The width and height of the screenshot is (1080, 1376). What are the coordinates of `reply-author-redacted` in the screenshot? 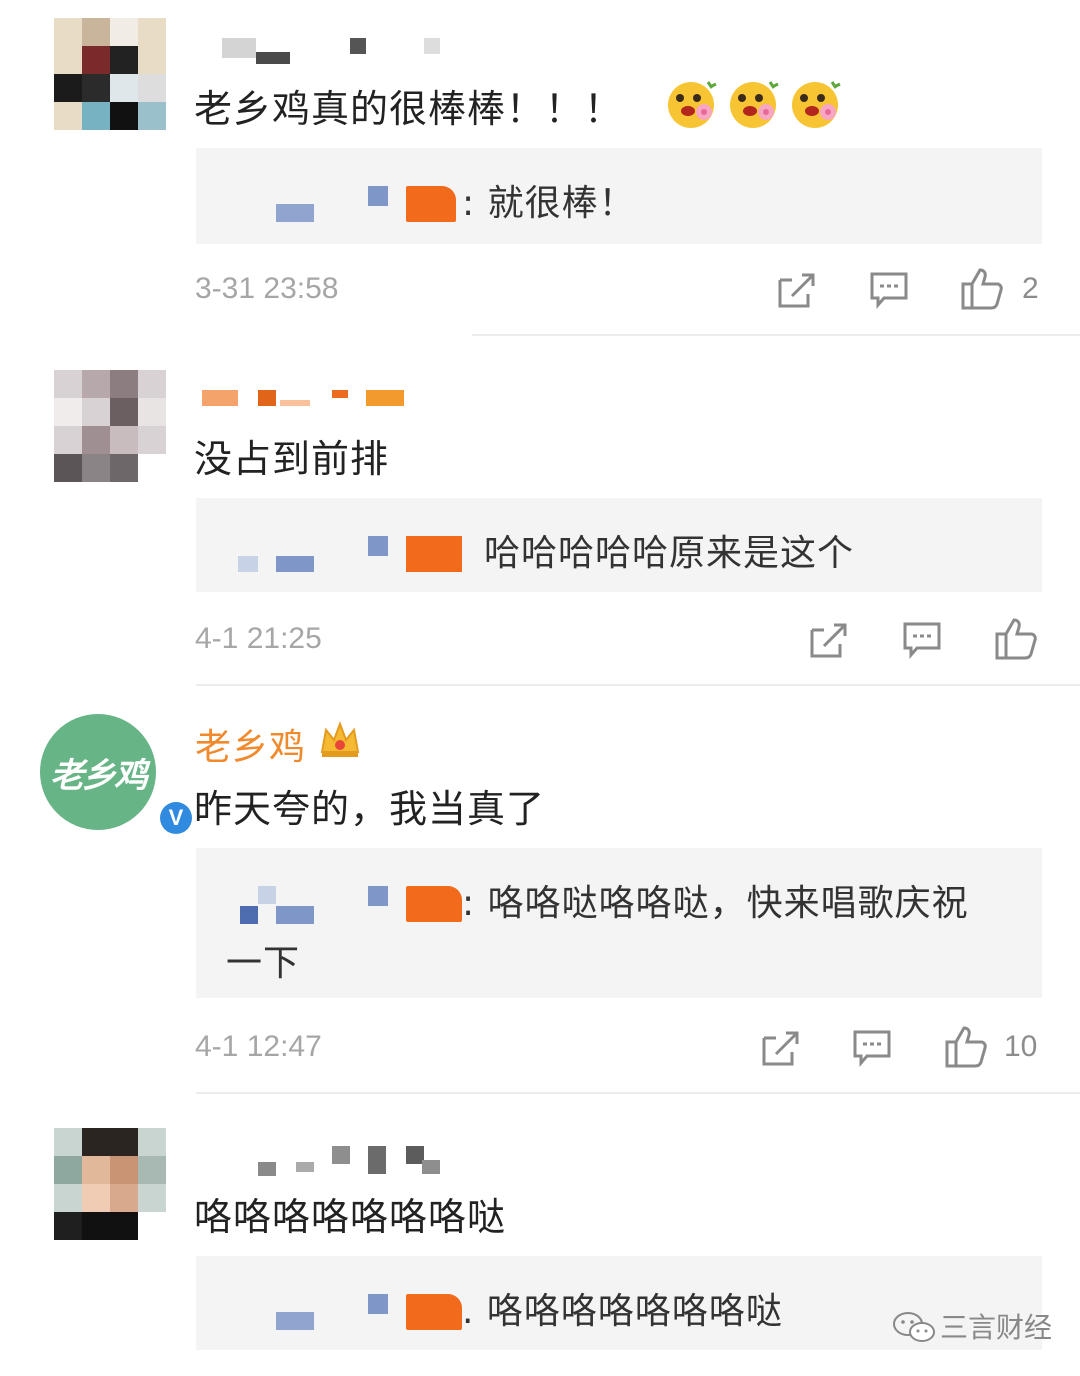 It's located at (295, 1321).